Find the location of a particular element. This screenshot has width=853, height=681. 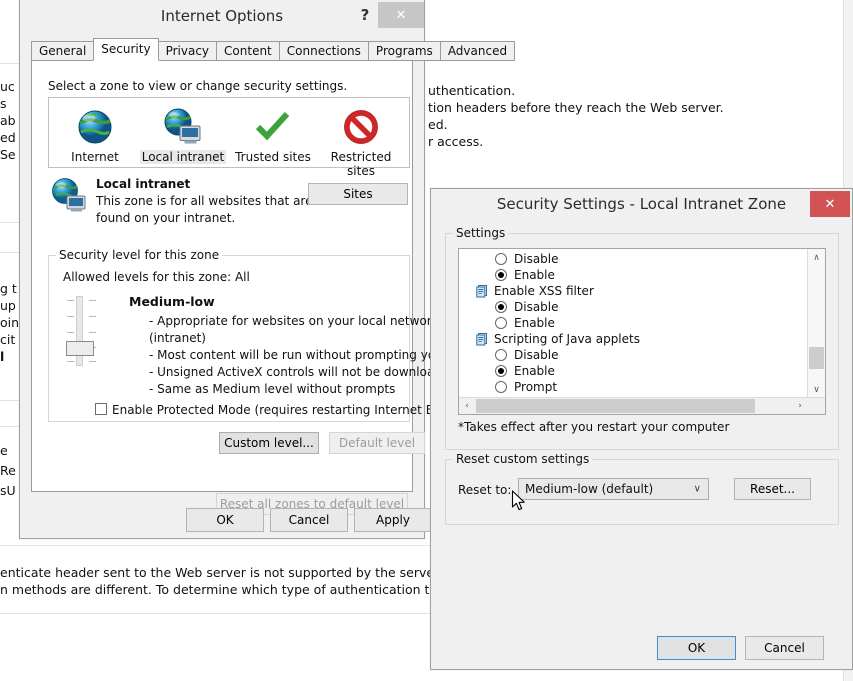

zone-item-internet: Internet is located at coordinates (95, 135).